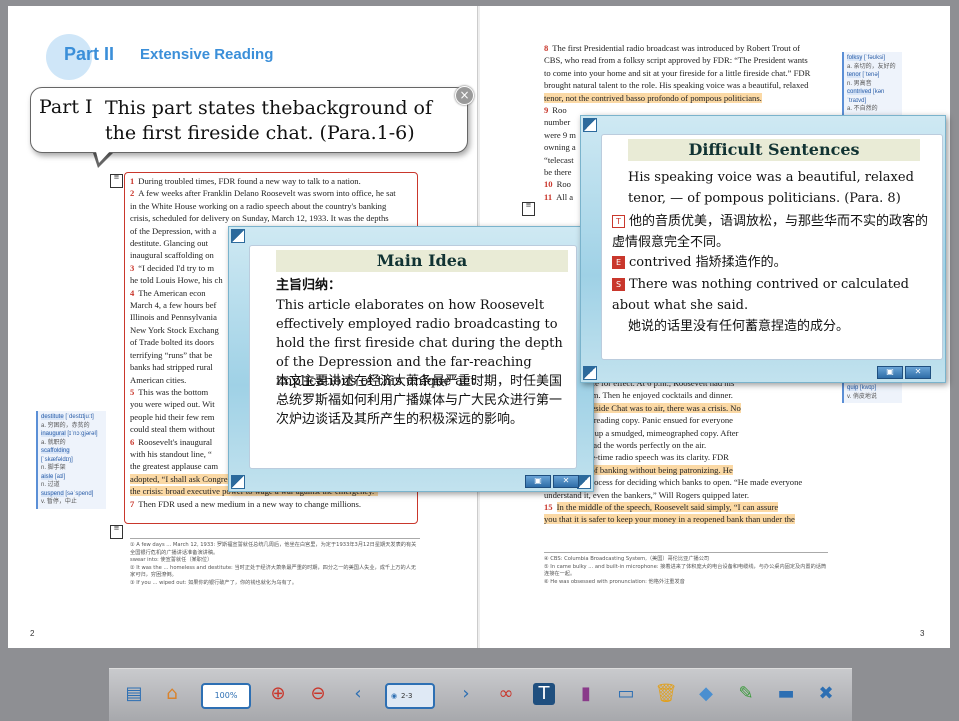 The image size is (959, 721). I want to click on paragraph-text: “telecast, so click(559, 159).